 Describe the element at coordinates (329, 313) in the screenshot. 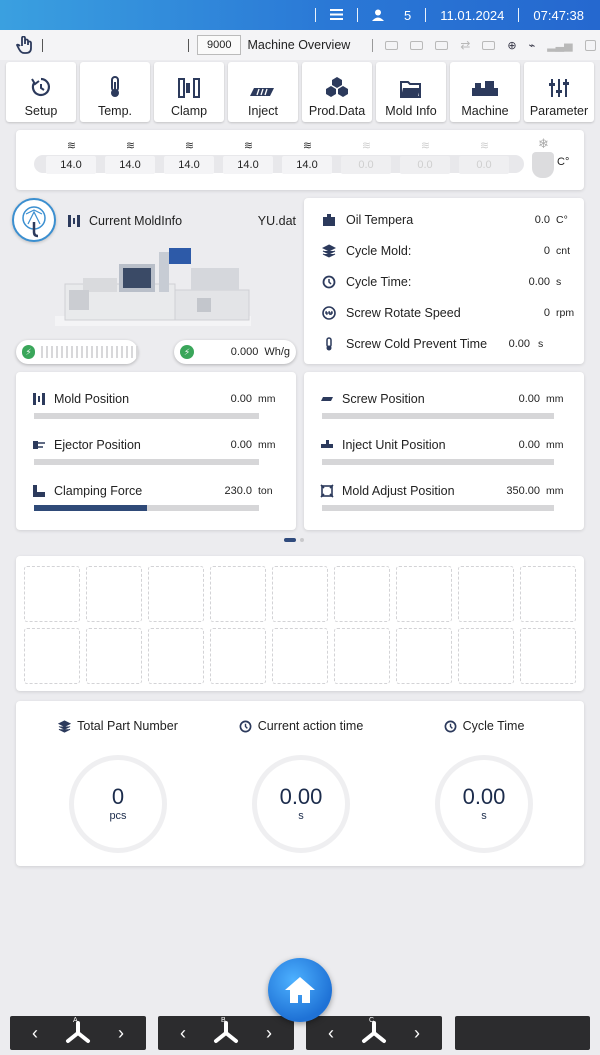

I see `screw-speed-icon` at that location.